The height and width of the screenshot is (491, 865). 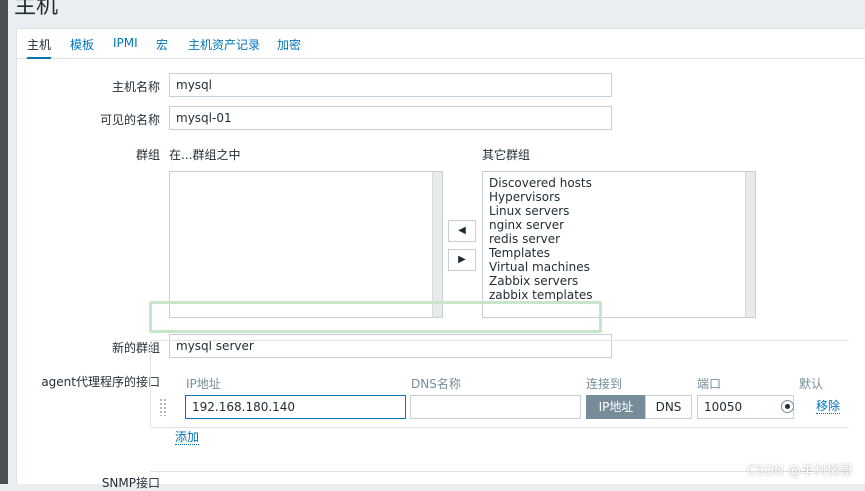 I want to click on groups-label: 群组, so click(x=147, y=155).